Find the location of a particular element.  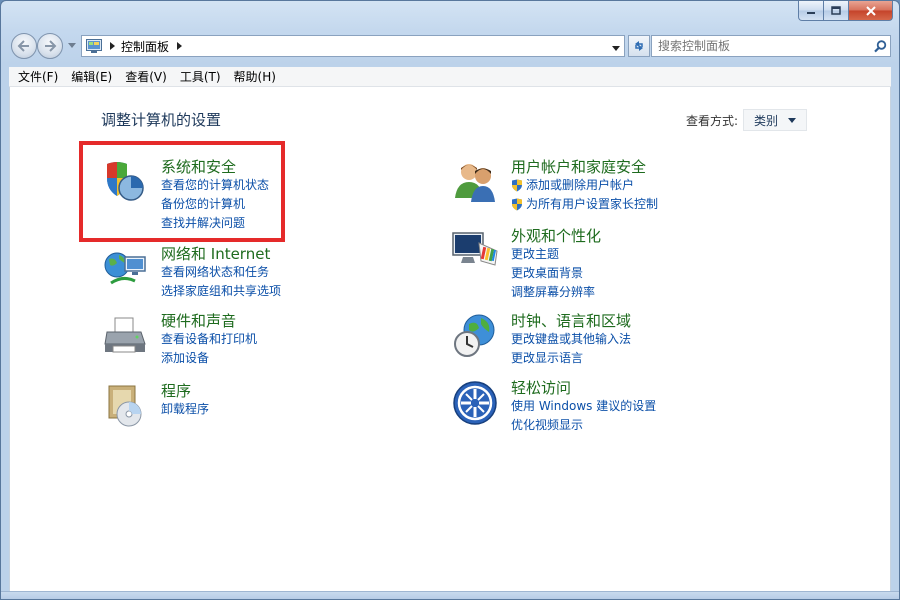

back-arrow-icon is located at coordinates (23, 46).